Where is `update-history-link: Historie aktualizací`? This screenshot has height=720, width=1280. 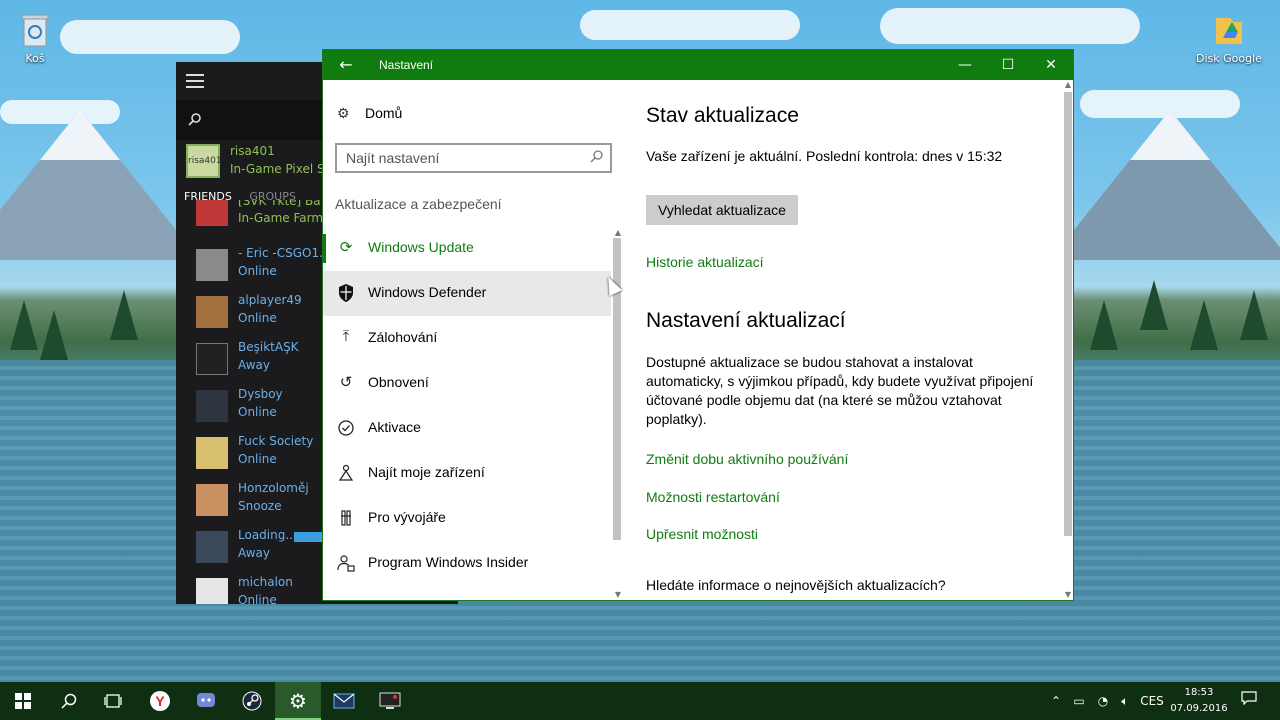
update-history-link: Historie aktualizací is located at coordinates (705, 262).